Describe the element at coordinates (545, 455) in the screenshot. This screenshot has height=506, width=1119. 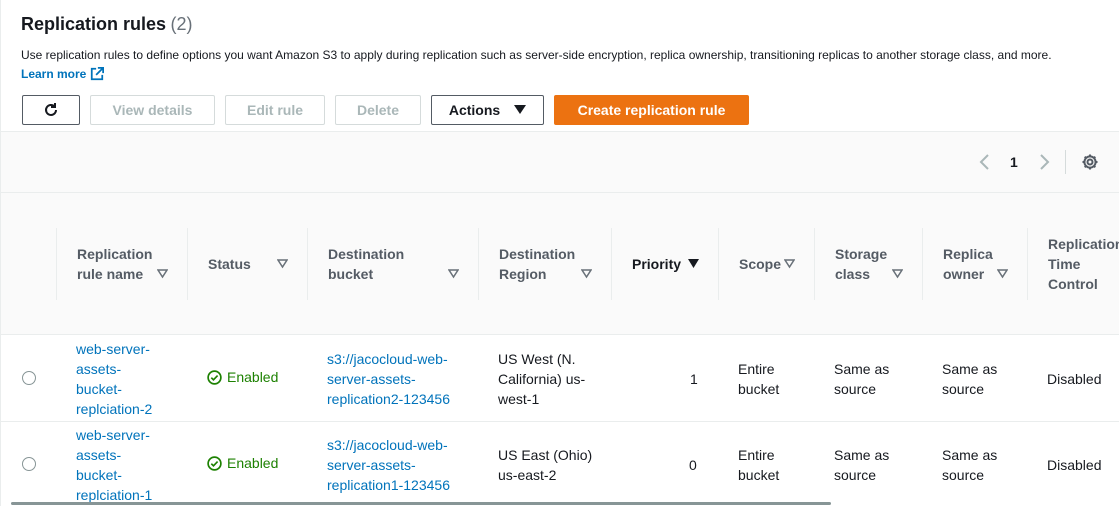
I see `text-line: US East (Ohio)` at that location.